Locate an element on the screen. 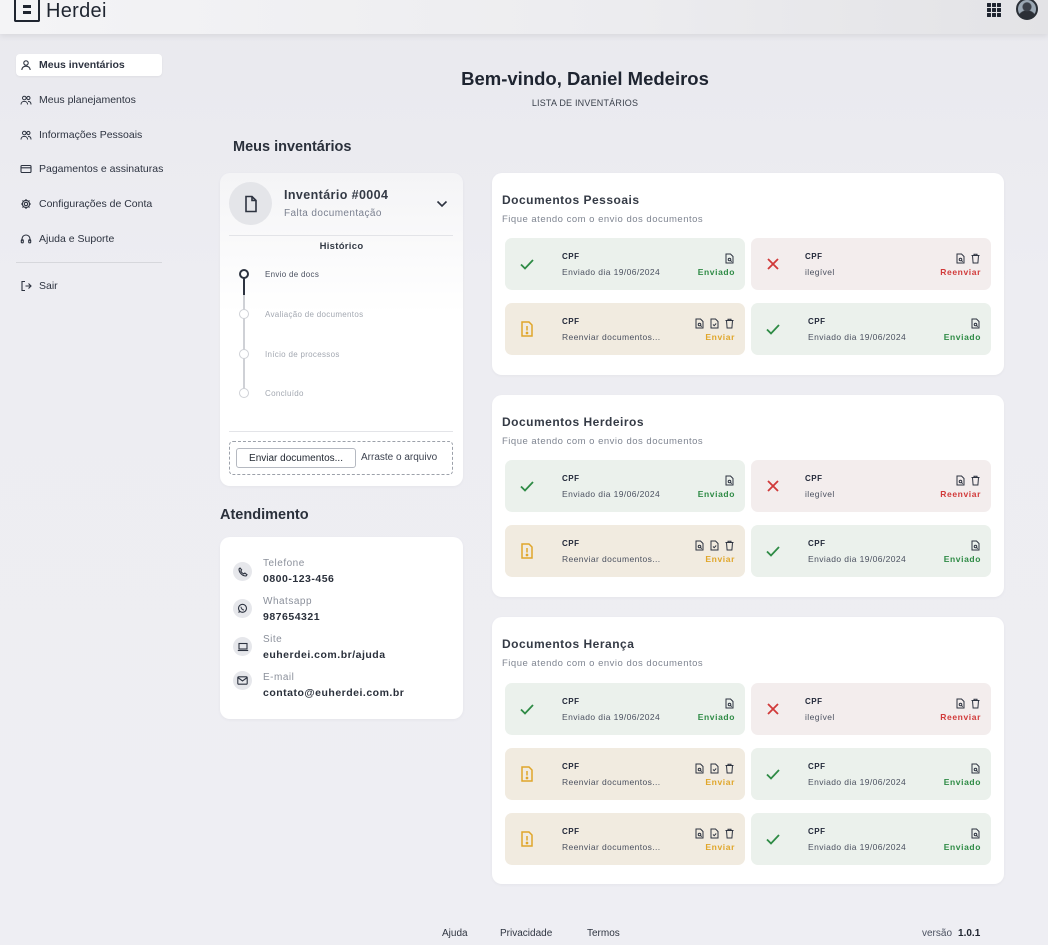 Image resolution: width=1048 pixels, height=945 pixels. whatsapp-icon is located at coordinates (242, 608).